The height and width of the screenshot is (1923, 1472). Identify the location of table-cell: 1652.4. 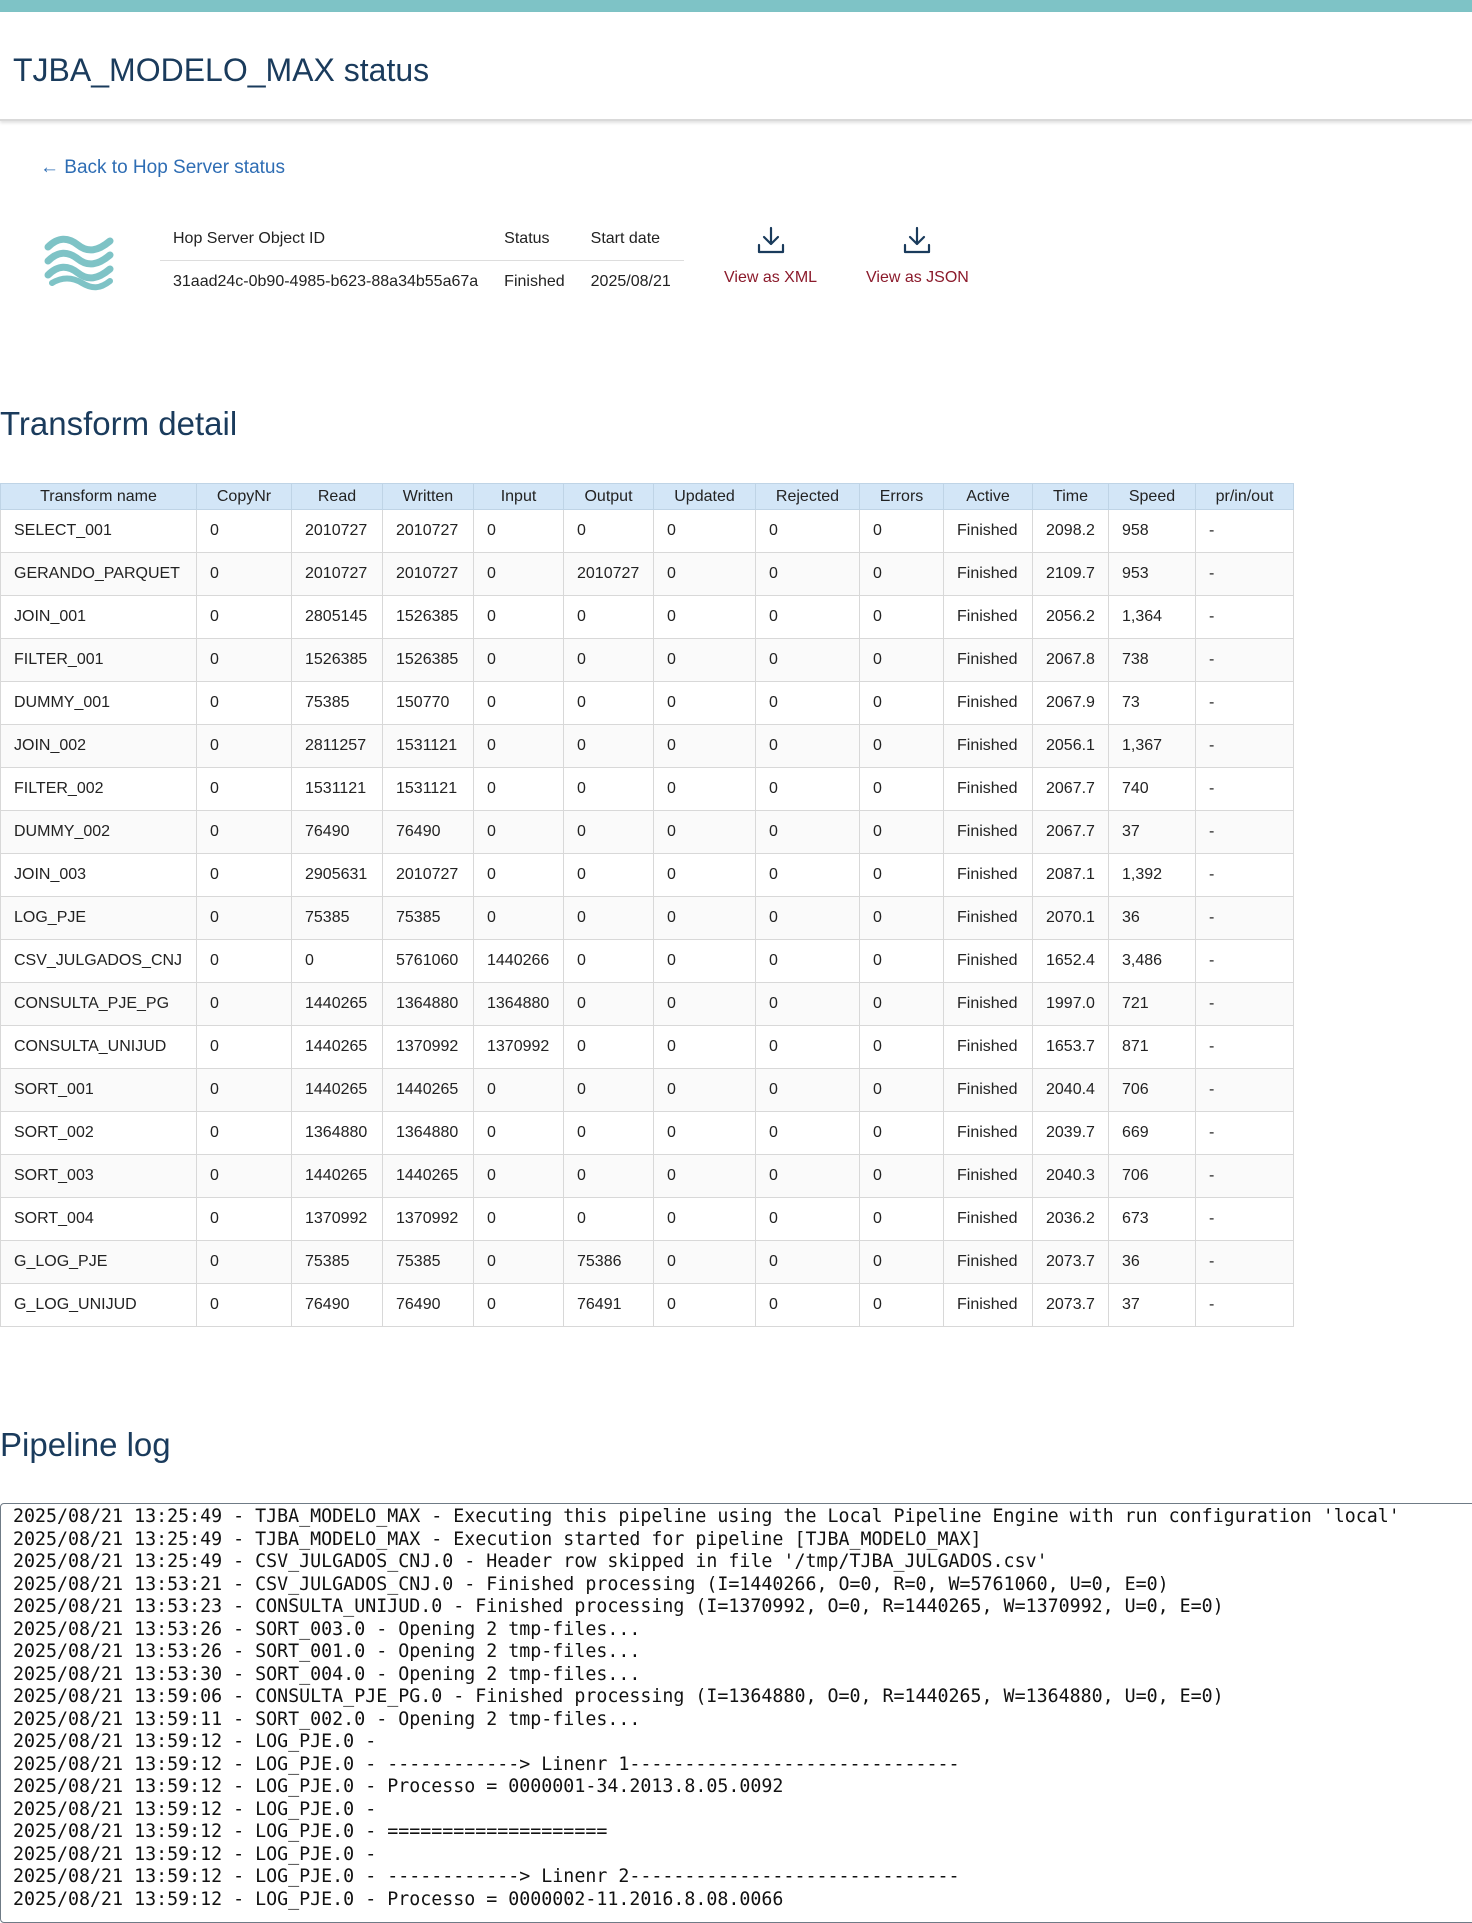
(1070, 961).